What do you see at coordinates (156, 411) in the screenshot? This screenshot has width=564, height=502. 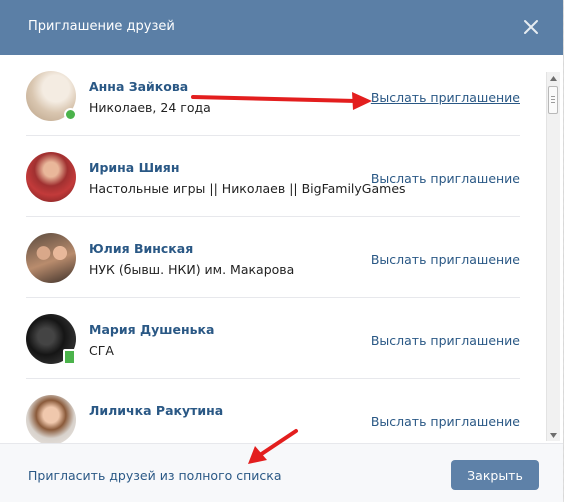 I see `friend-name: Лиличка Ракутина` at bounding box center [156, 411].